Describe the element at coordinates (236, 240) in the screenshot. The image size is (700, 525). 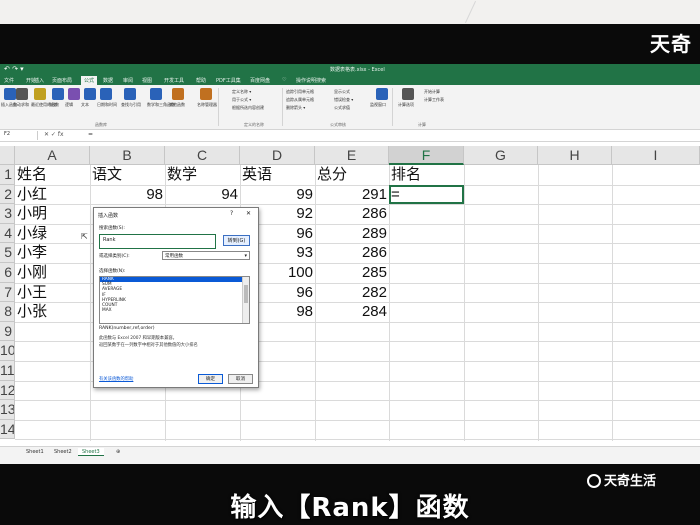
I see `go-button: 转到(G)` at that location.